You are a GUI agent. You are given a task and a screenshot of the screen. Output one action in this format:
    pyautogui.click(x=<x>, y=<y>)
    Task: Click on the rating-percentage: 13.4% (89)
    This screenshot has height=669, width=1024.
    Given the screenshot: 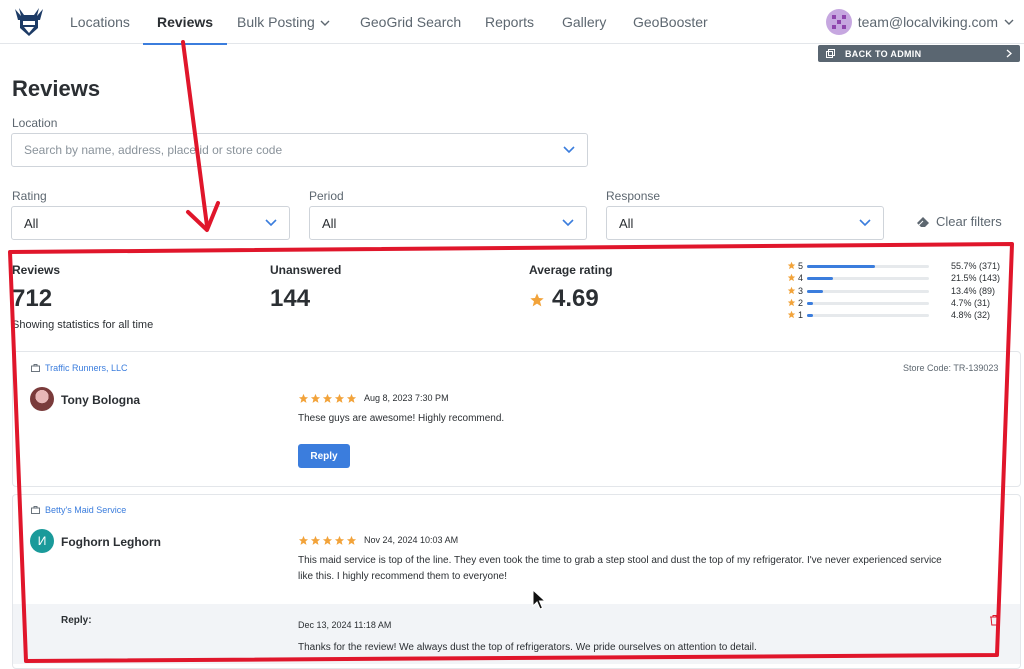 What is the action you would take?
    pyautogui.click(x=973, y=290)
    